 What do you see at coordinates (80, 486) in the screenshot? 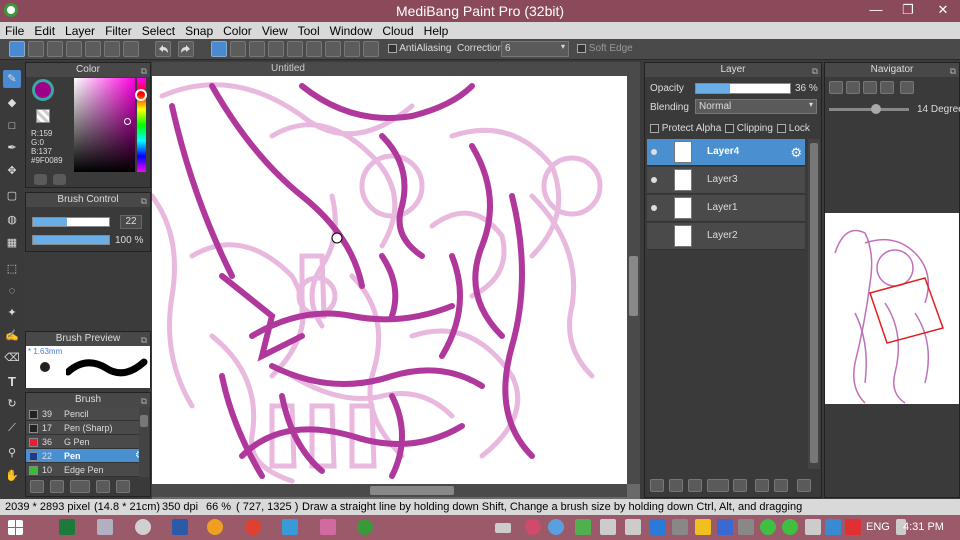
I see `brush-menu-icon` at bounding box center [80, 486].